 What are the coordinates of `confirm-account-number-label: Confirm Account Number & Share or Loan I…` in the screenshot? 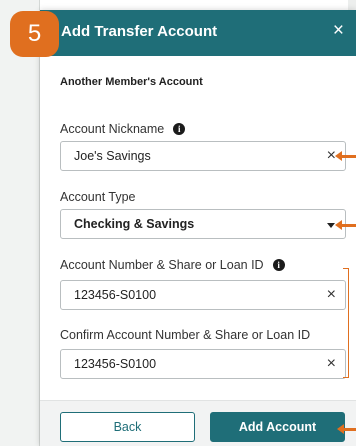 It's located at (185, 335).